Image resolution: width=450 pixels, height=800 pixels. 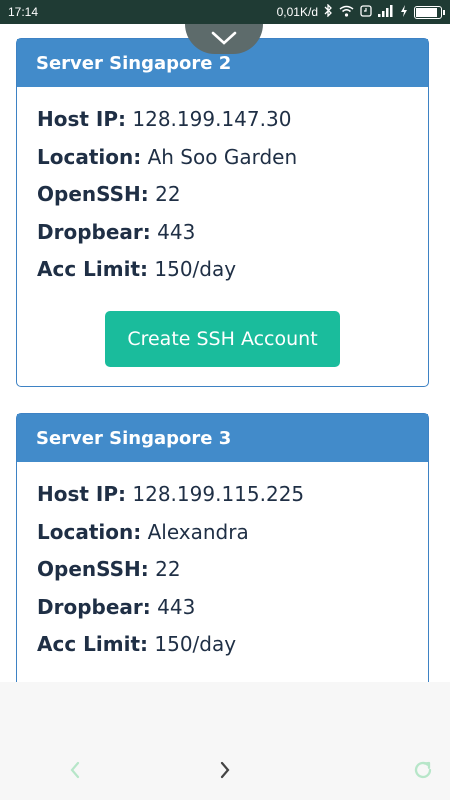 I want to click on status-time: 17:14, so click(x=23, y=12).